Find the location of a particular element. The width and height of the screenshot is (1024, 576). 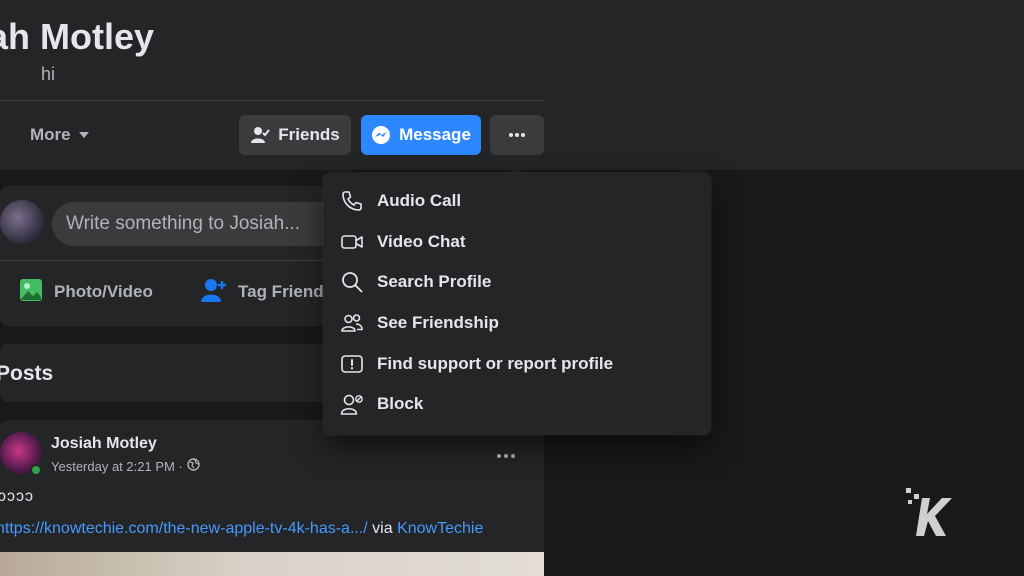

profile-bio: hi is located at coordinates (48, 74).